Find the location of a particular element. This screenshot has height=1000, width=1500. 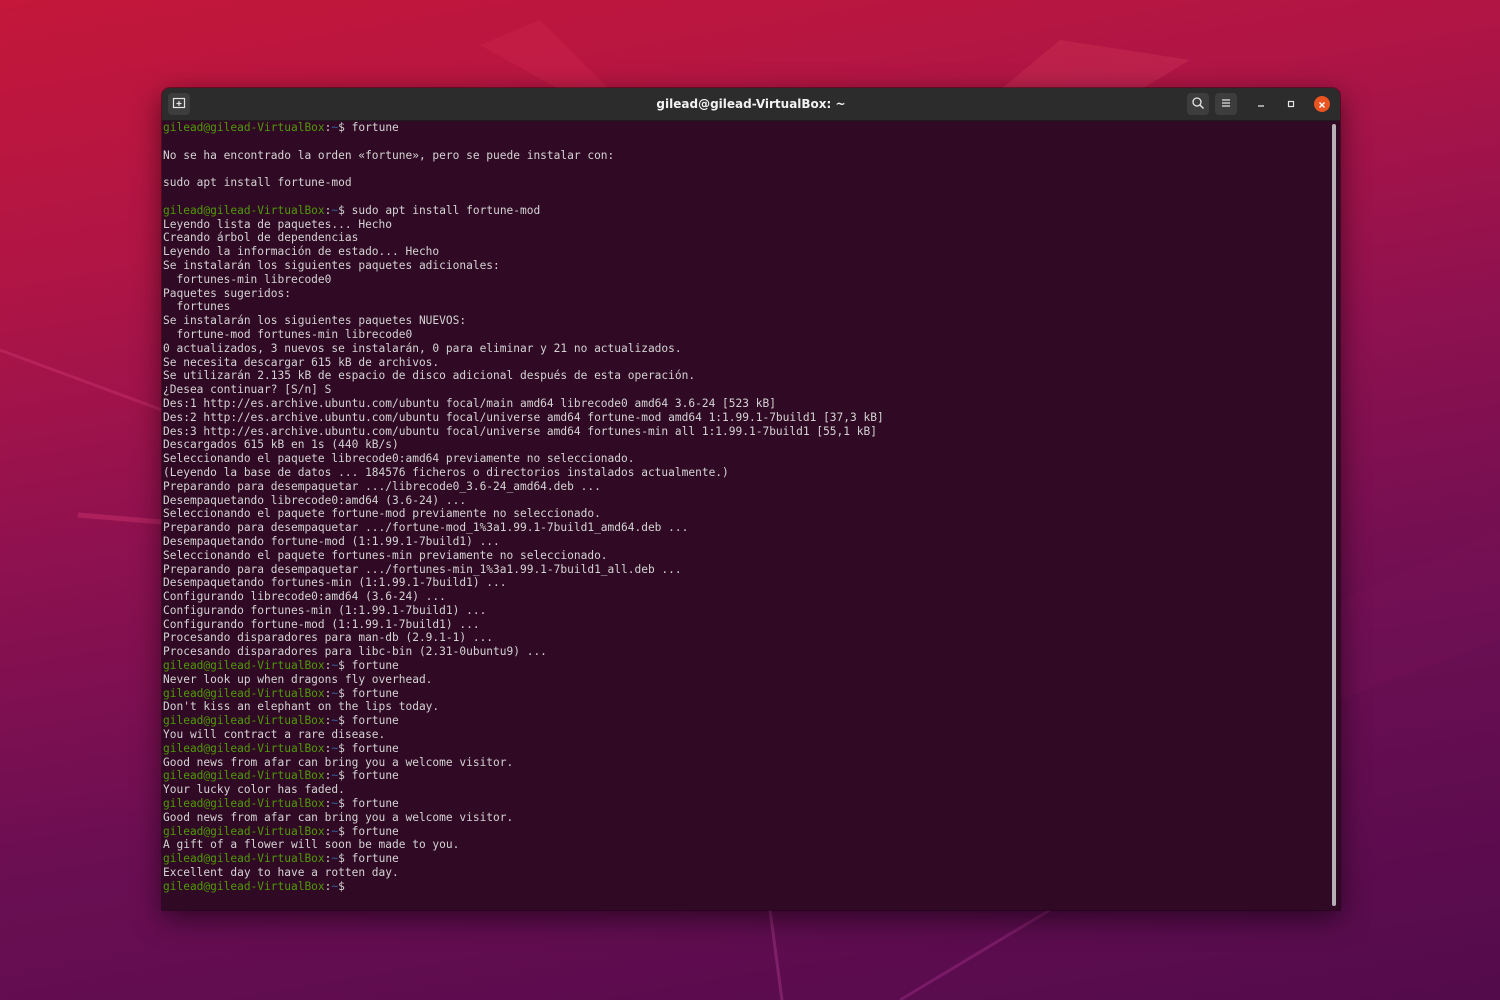

output-line: fortunes is located at coordinates (197, 307).